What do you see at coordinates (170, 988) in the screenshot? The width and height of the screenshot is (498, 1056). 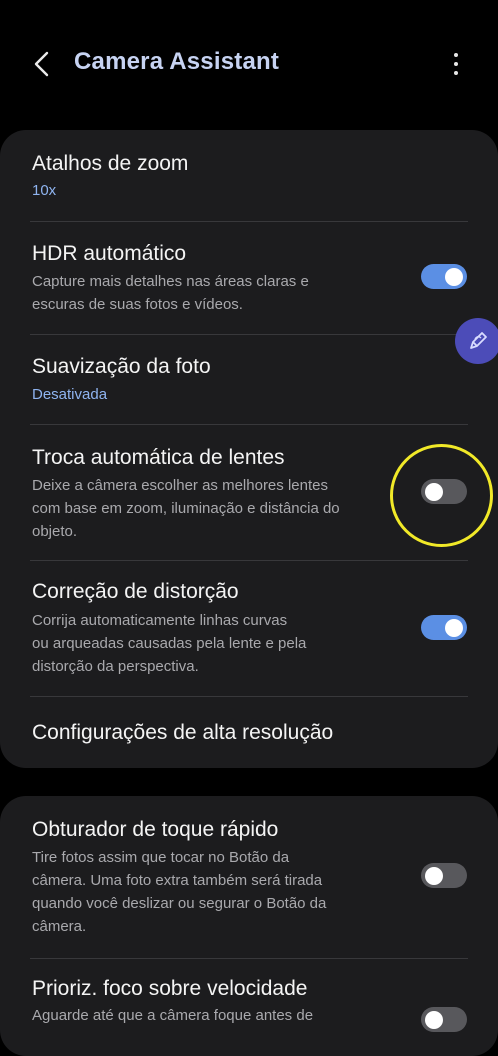 I see `setting-title: Prioriz. foco sobre velocidade` at bounding box center [170, 988].